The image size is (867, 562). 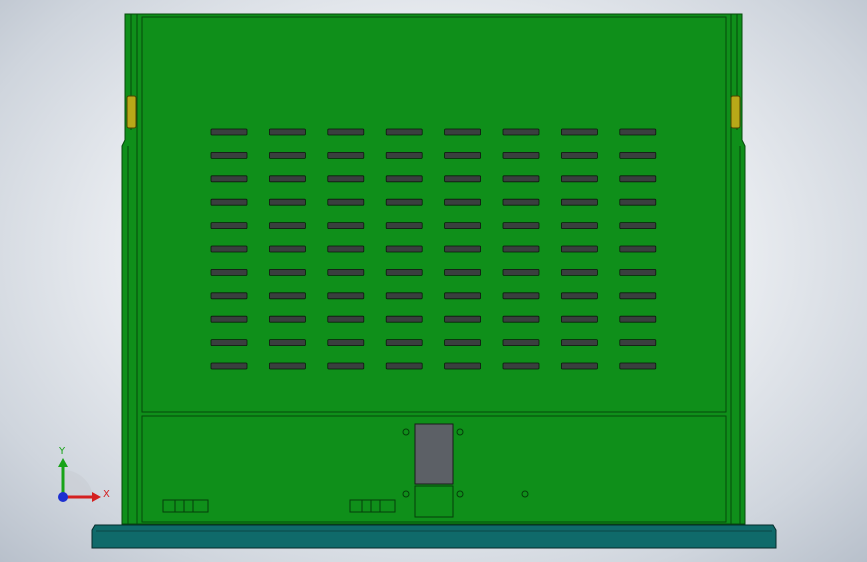 What do you see at coordinates (131, 112) in the screenshot?
I see `left-hinge` at bounding box center [131, 112].